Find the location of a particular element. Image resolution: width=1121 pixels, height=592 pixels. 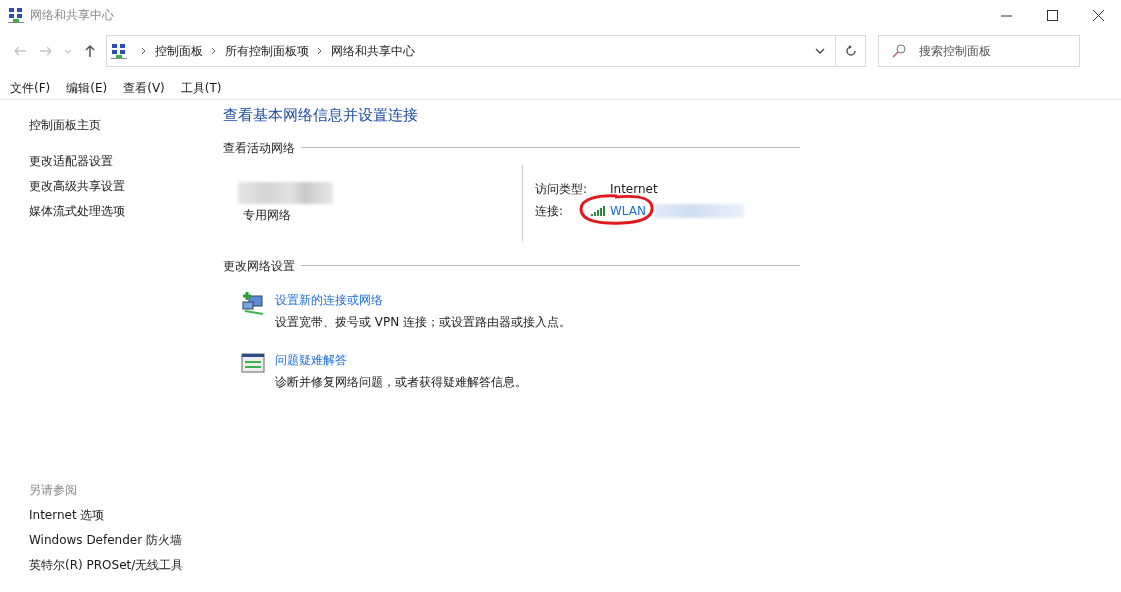

sidebar-link: 控制面板主页 is located at coordinates (124, 125).